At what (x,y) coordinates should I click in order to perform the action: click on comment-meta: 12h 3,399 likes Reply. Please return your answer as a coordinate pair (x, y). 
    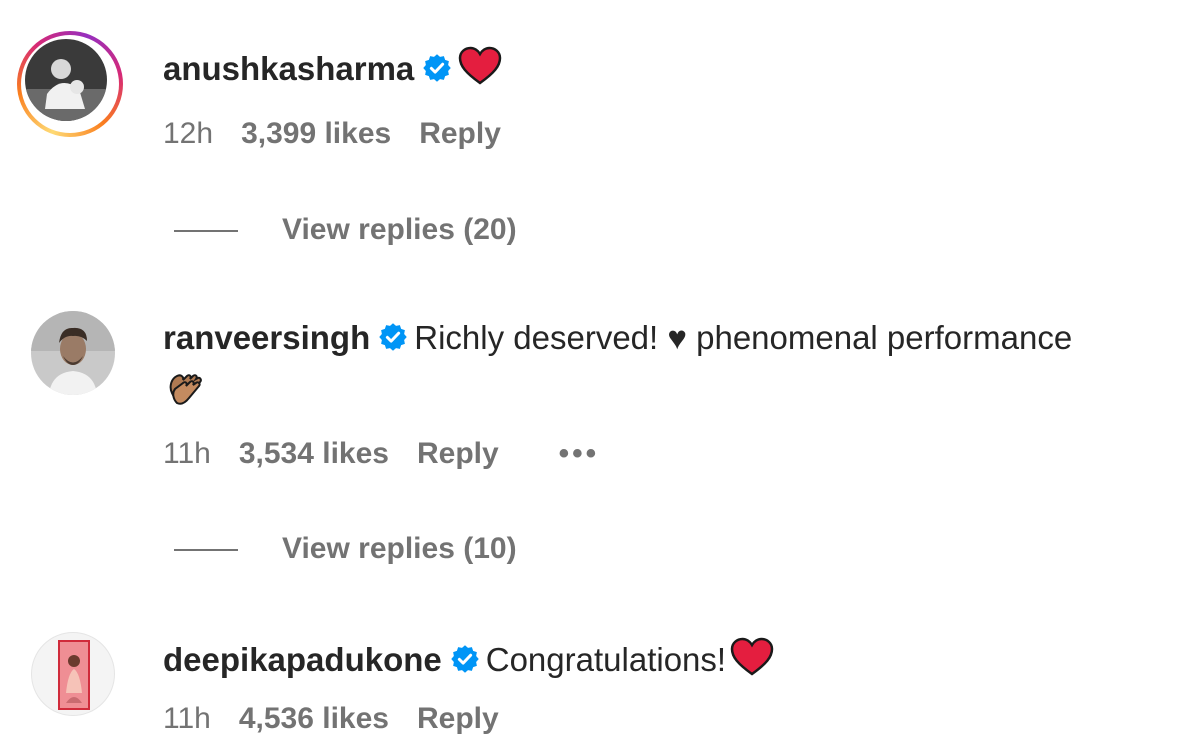
    Looking at the image, I should click on (346, 134).